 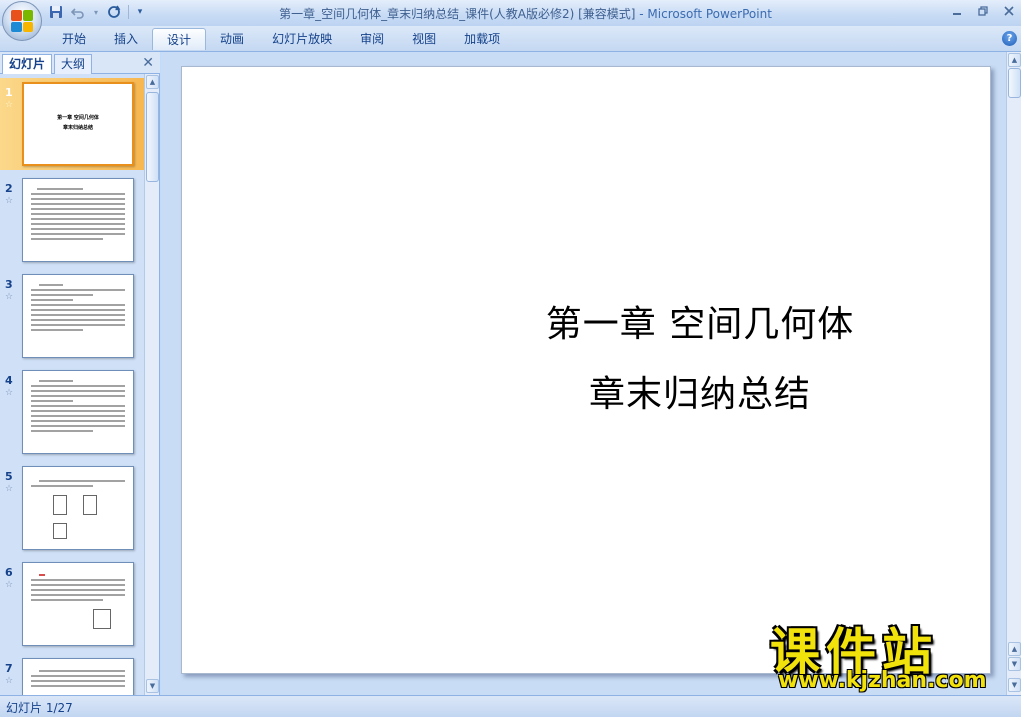 I want to click on tab-review: 审阅, so click(x=372, y=39).